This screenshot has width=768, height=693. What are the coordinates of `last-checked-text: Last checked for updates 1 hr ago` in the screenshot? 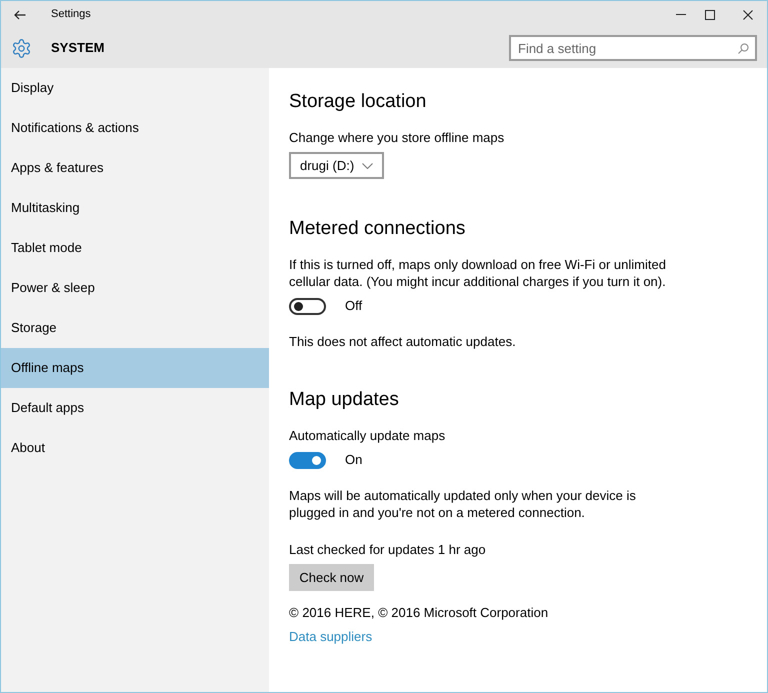 It's located at (388, 549).